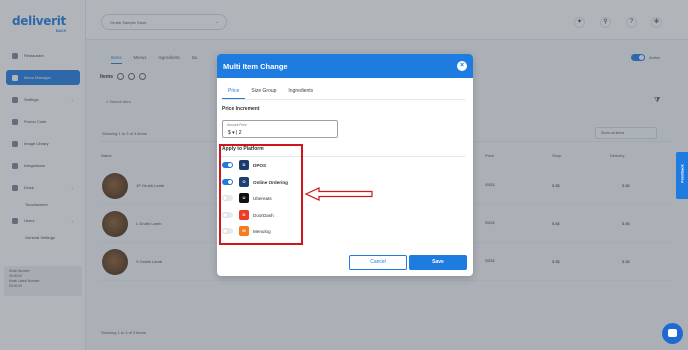 The width and height of the screenshot is (688, 350). I want to click on feedback-label: Feedback, so click(682, 173).